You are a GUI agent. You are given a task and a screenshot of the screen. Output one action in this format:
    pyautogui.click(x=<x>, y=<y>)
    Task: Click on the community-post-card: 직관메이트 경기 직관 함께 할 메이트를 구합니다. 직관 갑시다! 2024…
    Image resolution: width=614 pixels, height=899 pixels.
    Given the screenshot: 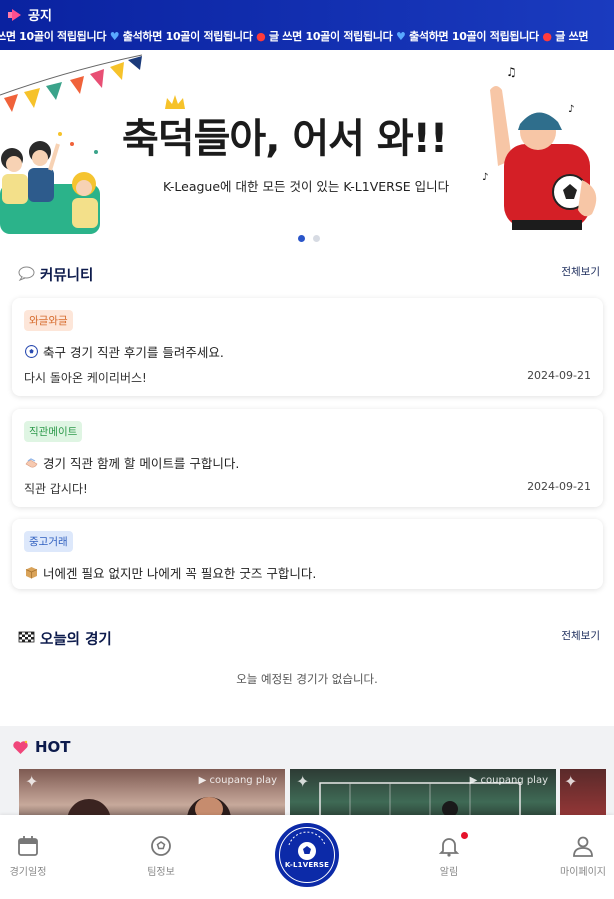 What is the action you would take?
    pyautogui.click(x=307, y=458)
    